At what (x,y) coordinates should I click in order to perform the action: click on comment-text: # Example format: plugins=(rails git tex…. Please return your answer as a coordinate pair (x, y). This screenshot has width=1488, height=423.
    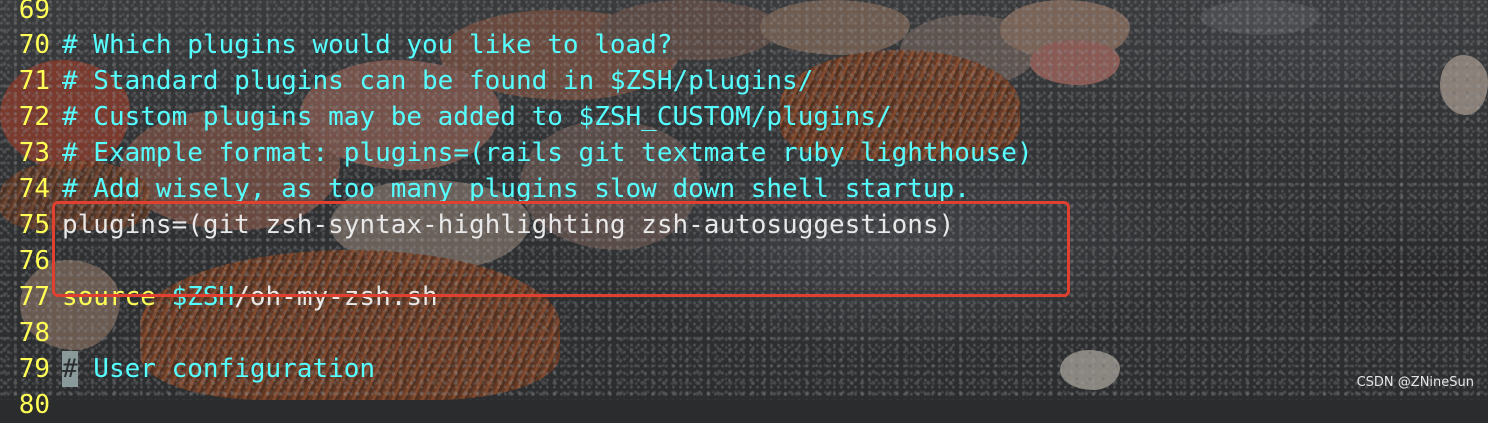
    Looking at the image, I should click on (547, 153).